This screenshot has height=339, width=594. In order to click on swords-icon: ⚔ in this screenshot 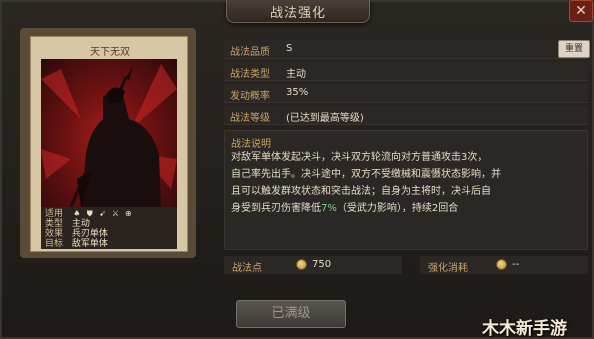, I will do `click(115, 213)`.